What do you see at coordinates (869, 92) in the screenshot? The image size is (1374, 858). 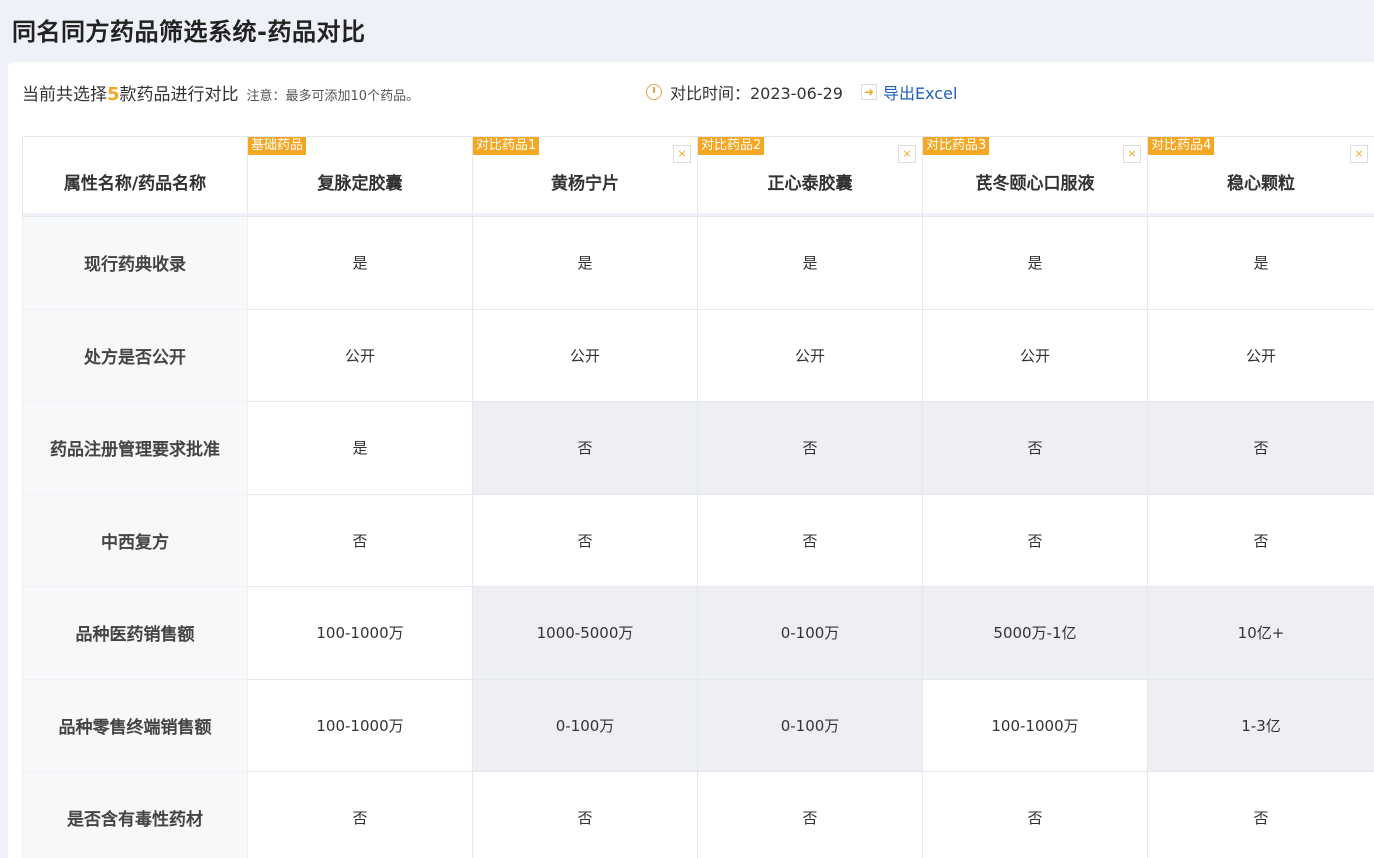 I see `export-arrow-icon: ➜` at bounding box center [869, 92].